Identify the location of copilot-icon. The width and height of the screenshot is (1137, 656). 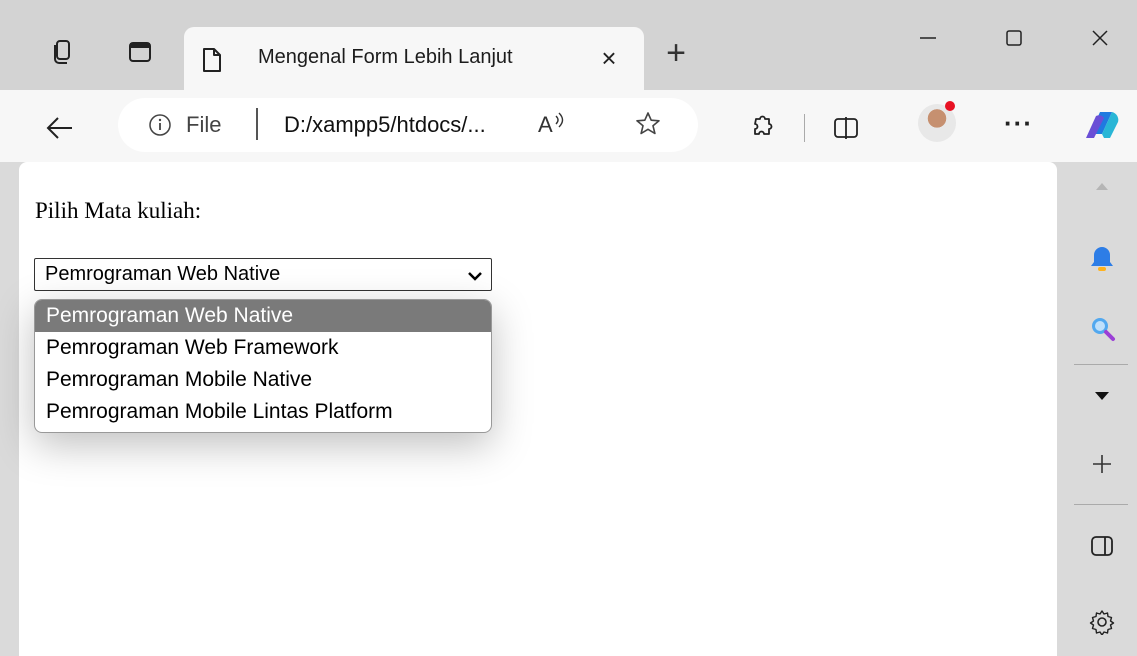
(1102, 124).